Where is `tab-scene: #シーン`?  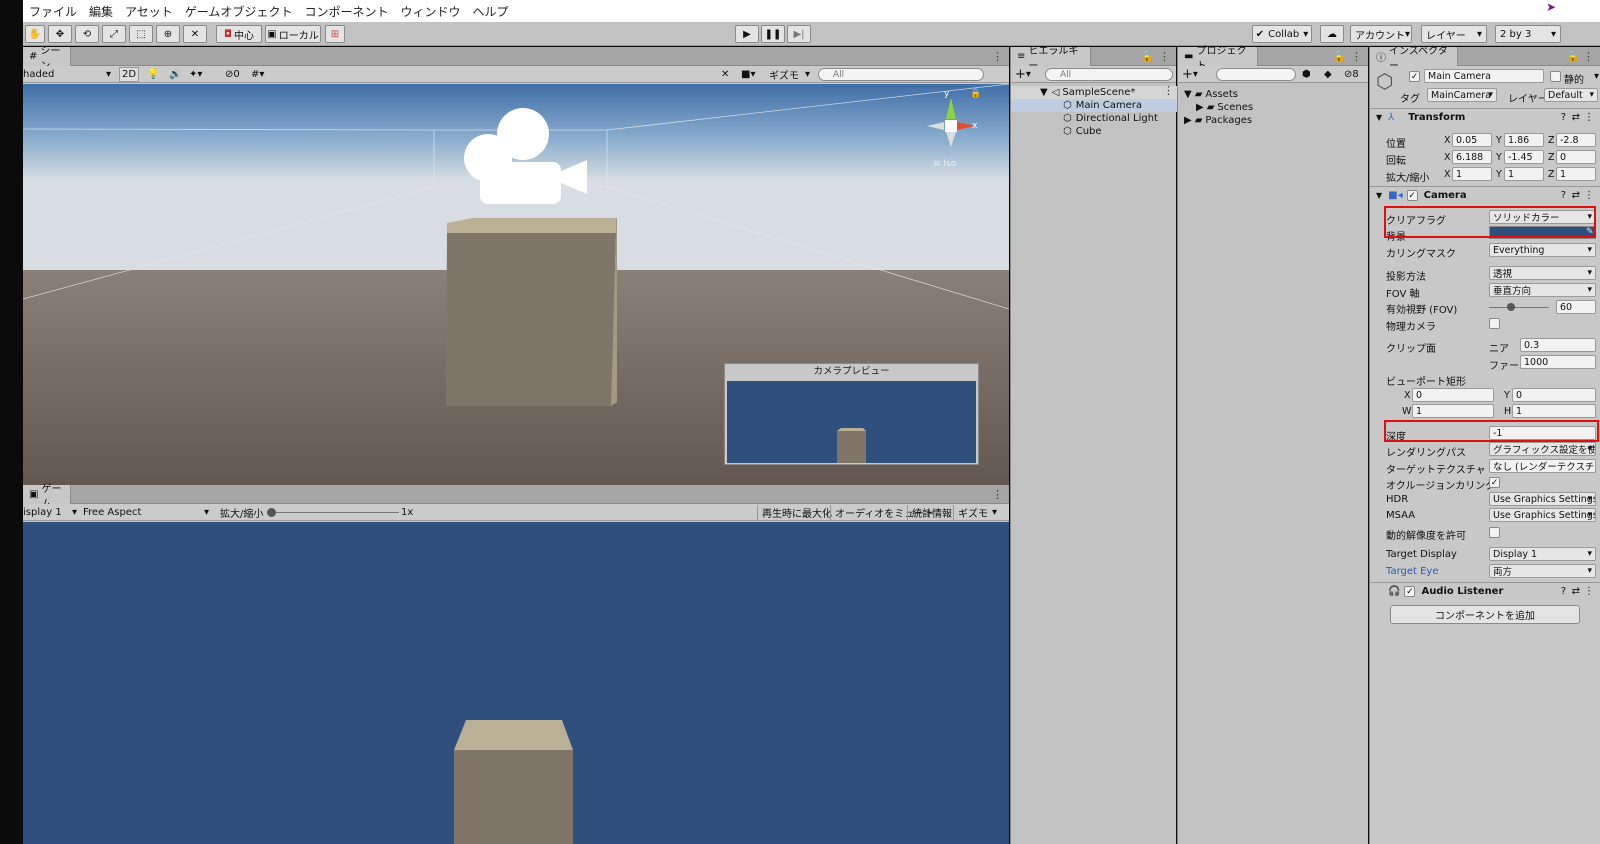
tab-scene: #シーン is located at coordinates (47, 59).